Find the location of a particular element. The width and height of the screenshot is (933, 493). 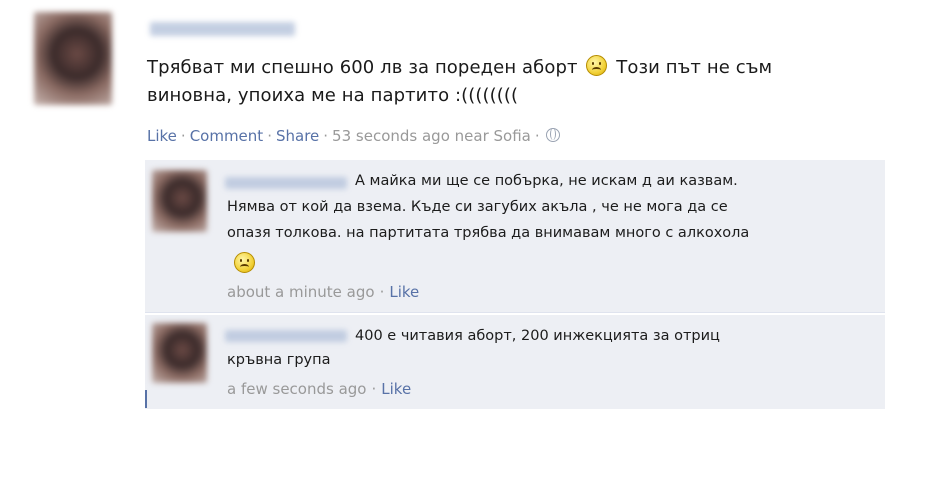

globe-icon is located at coordinates (552, 135).